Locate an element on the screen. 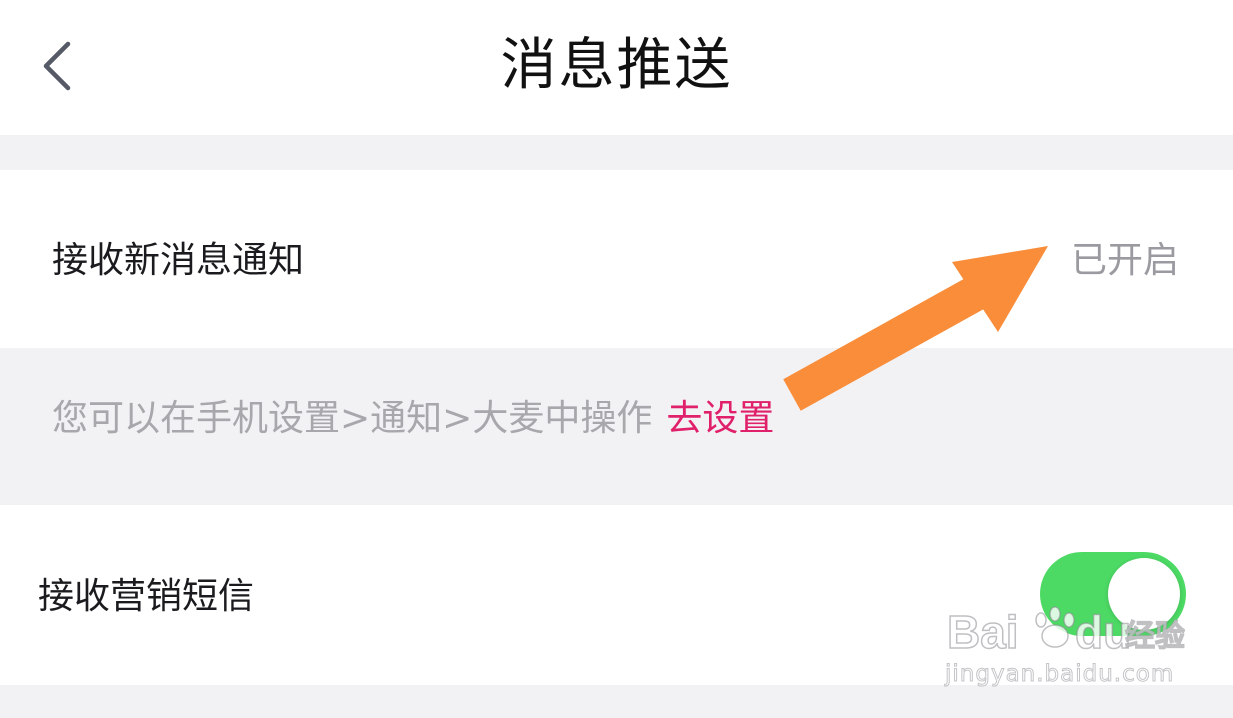 The height and width of the screenshot is (718, 1233). new-message-notification-label: 接收新消息通知 is located at coordinates (178, 260).